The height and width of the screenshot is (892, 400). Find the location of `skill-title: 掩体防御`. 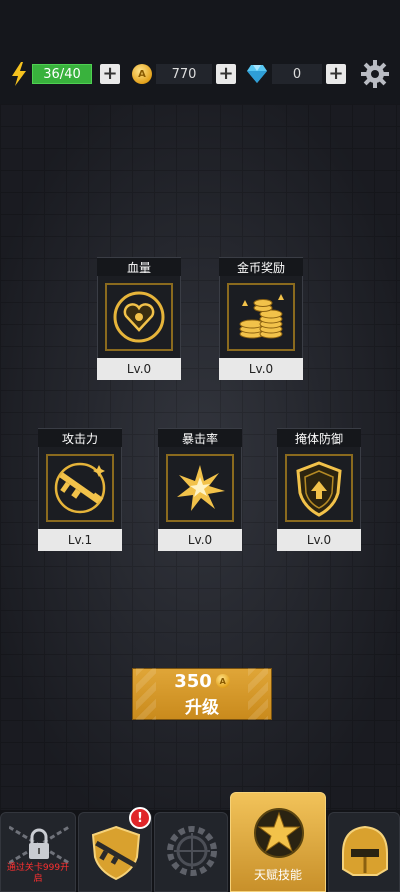

skill-title: 掩体防御 is located at coordinates (319, 437).